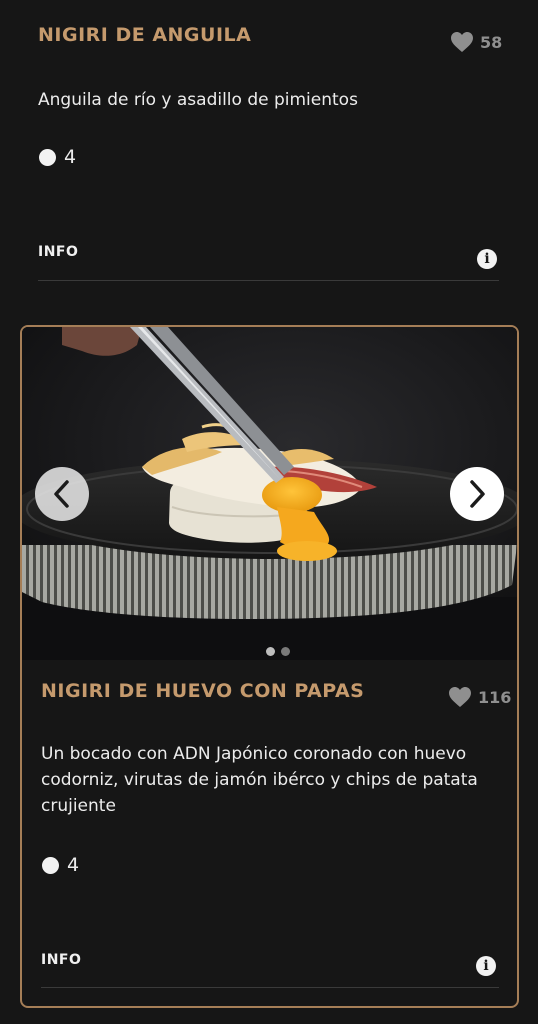  I want to click on gallery-next-button, so click(477, 494).